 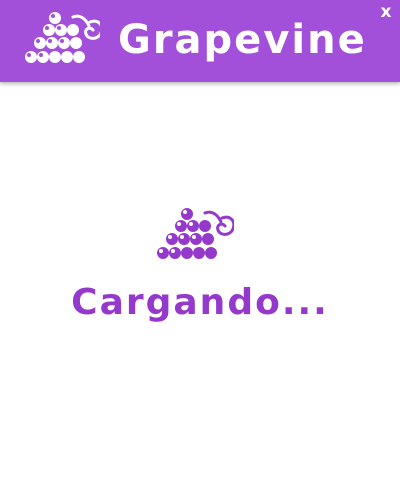 I want to click on app-title: Grapevine, so click(x=242, y=40).